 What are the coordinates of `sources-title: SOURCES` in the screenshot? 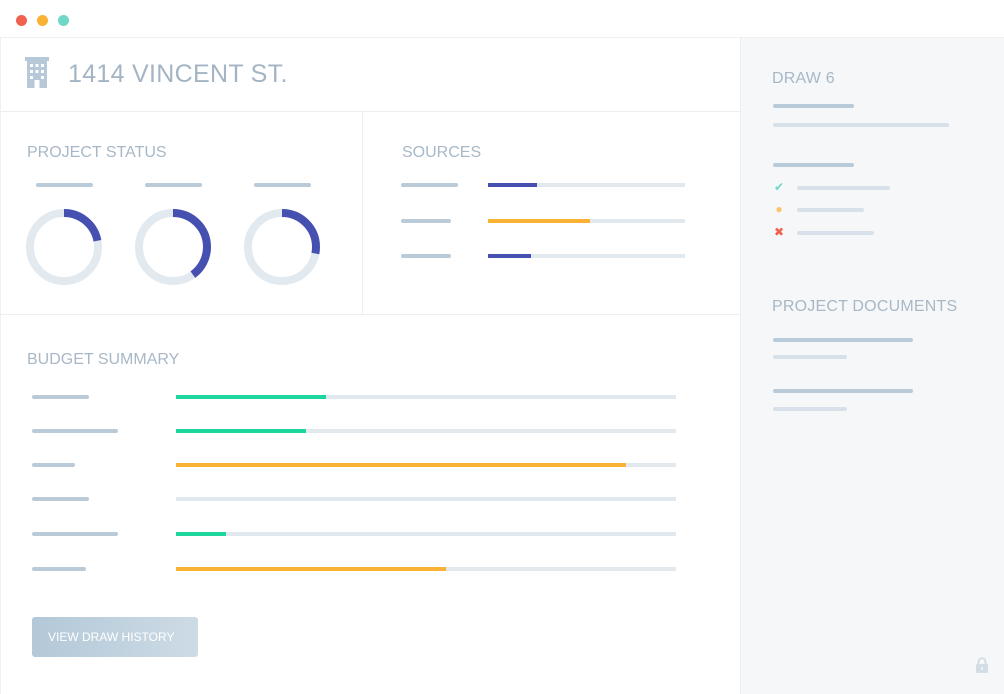 It's located at (442, 152).